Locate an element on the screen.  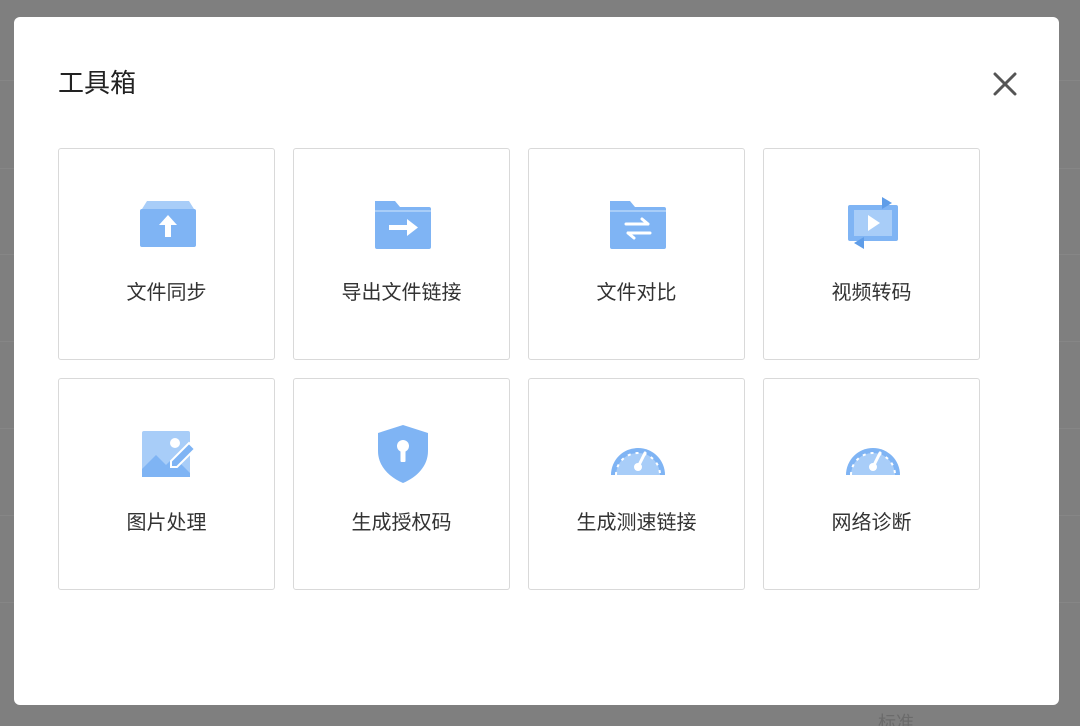
tool-label: 文件对比 is located at coordinates (636, 292).